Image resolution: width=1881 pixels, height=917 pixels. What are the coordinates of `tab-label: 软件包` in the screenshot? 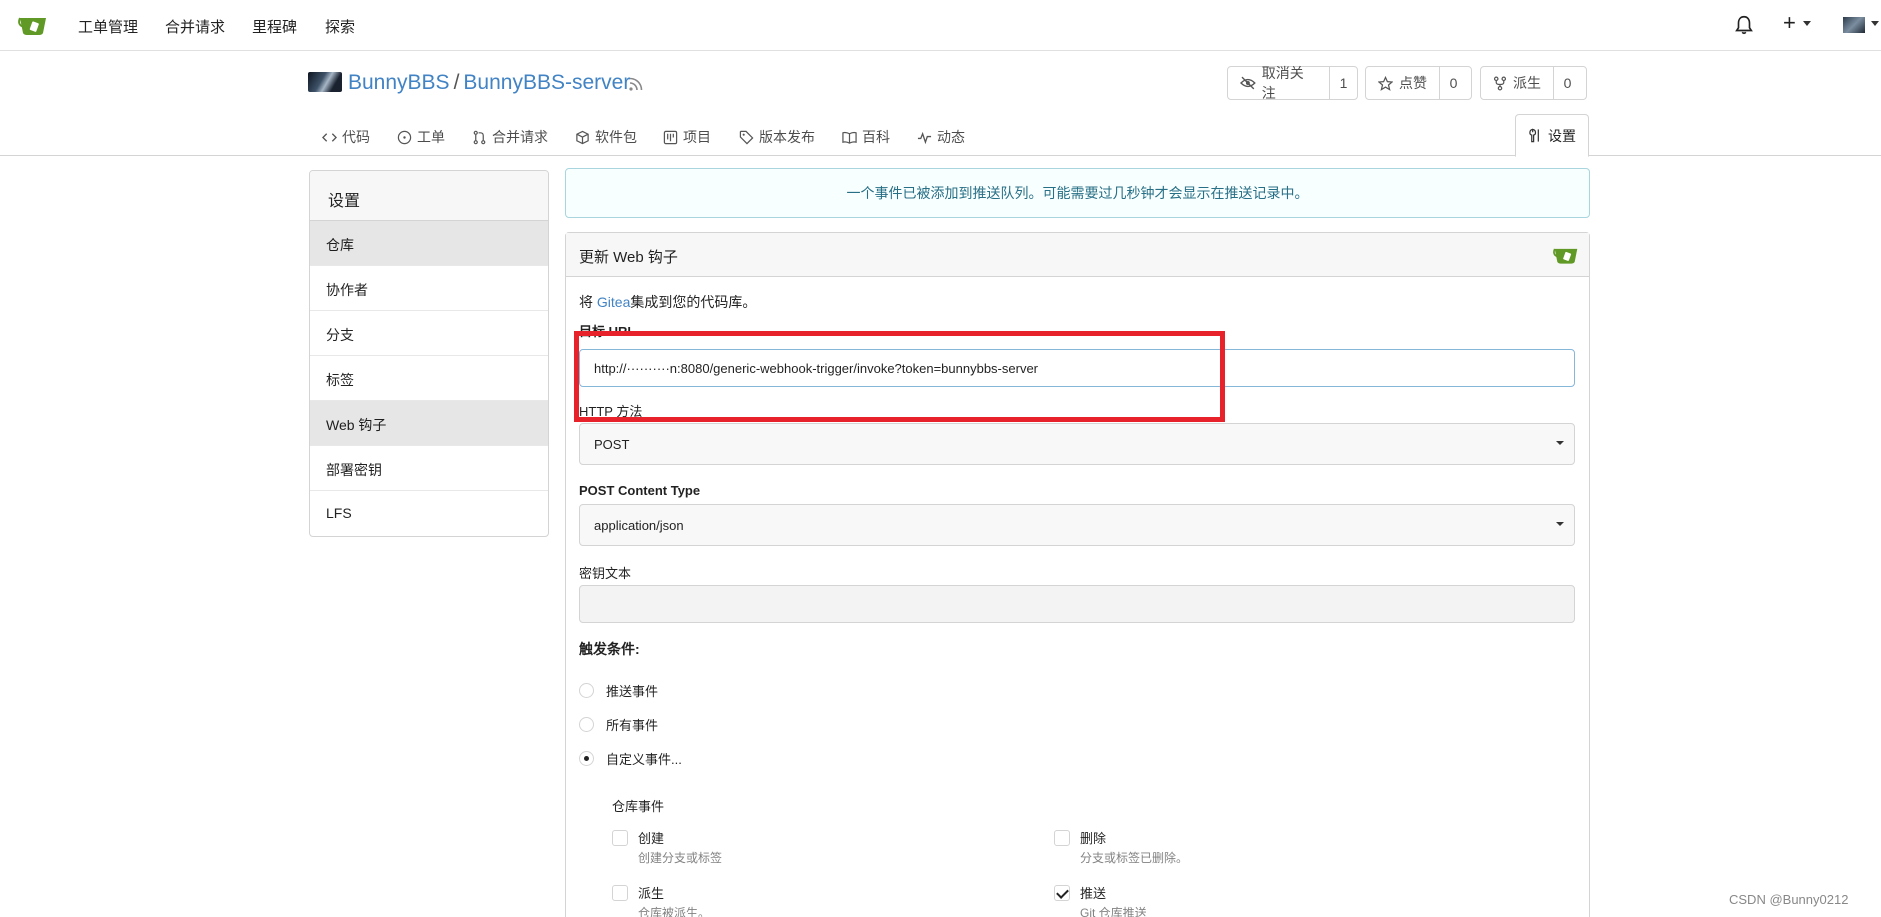 It's located at (616, 137).